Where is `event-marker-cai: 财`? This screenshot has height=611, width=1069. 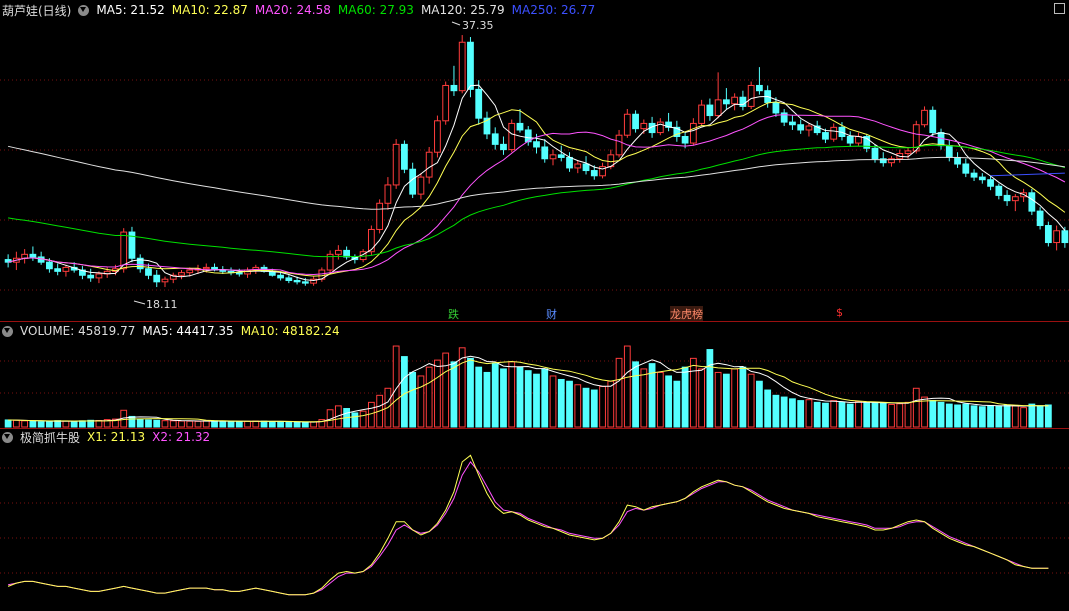 event-marker-cai: 财 is located at coordinates (551, 314).